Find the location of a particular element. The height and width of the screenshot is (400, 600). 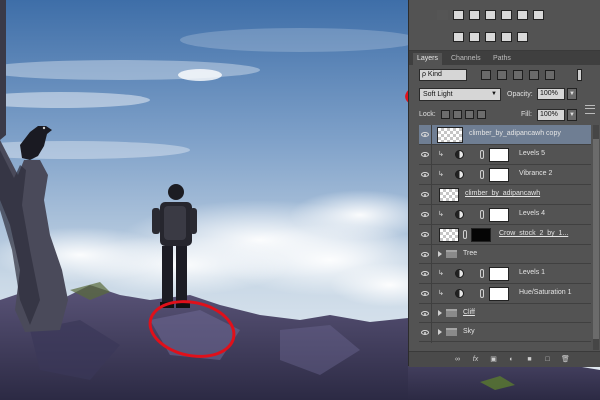

layer-name: Levels 1 is located at coordinates (532, 272).